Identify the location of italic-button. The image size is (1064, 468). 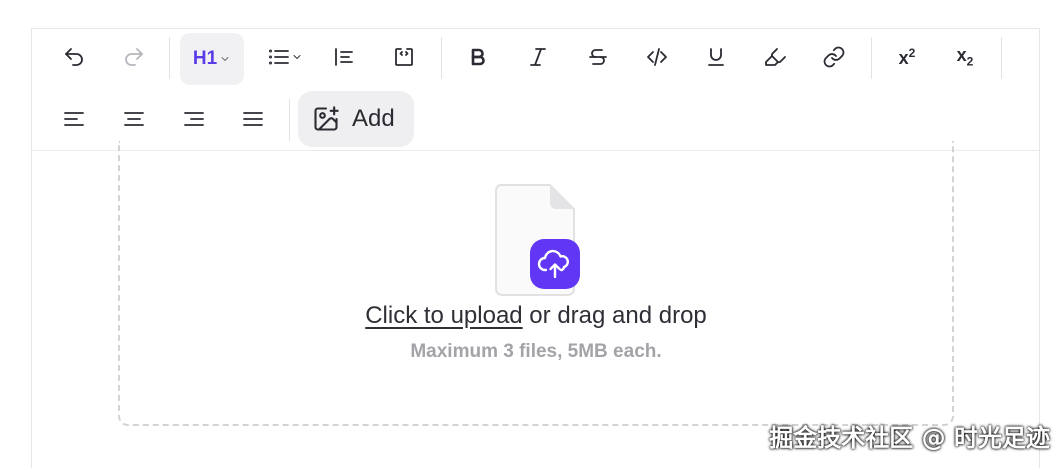
(538, 57).